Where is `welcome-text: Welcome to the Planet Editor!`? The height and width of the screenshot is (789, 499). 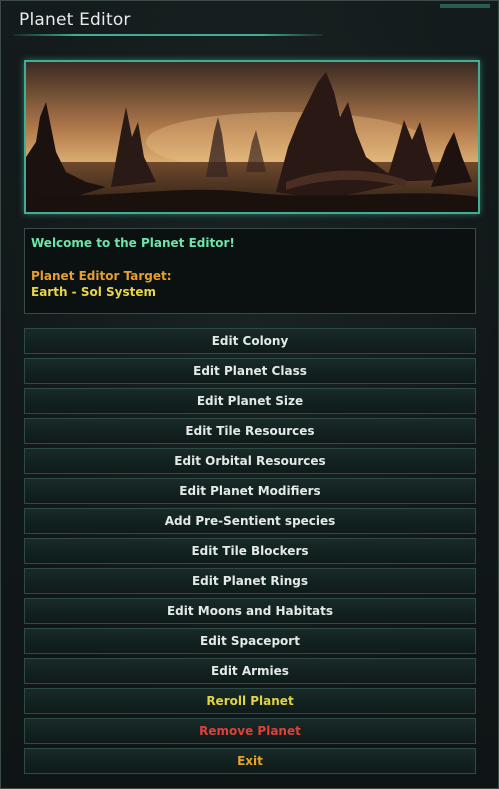 welcome-text: Welcome to the Planet Editor! is located at coordinates (133, 243).